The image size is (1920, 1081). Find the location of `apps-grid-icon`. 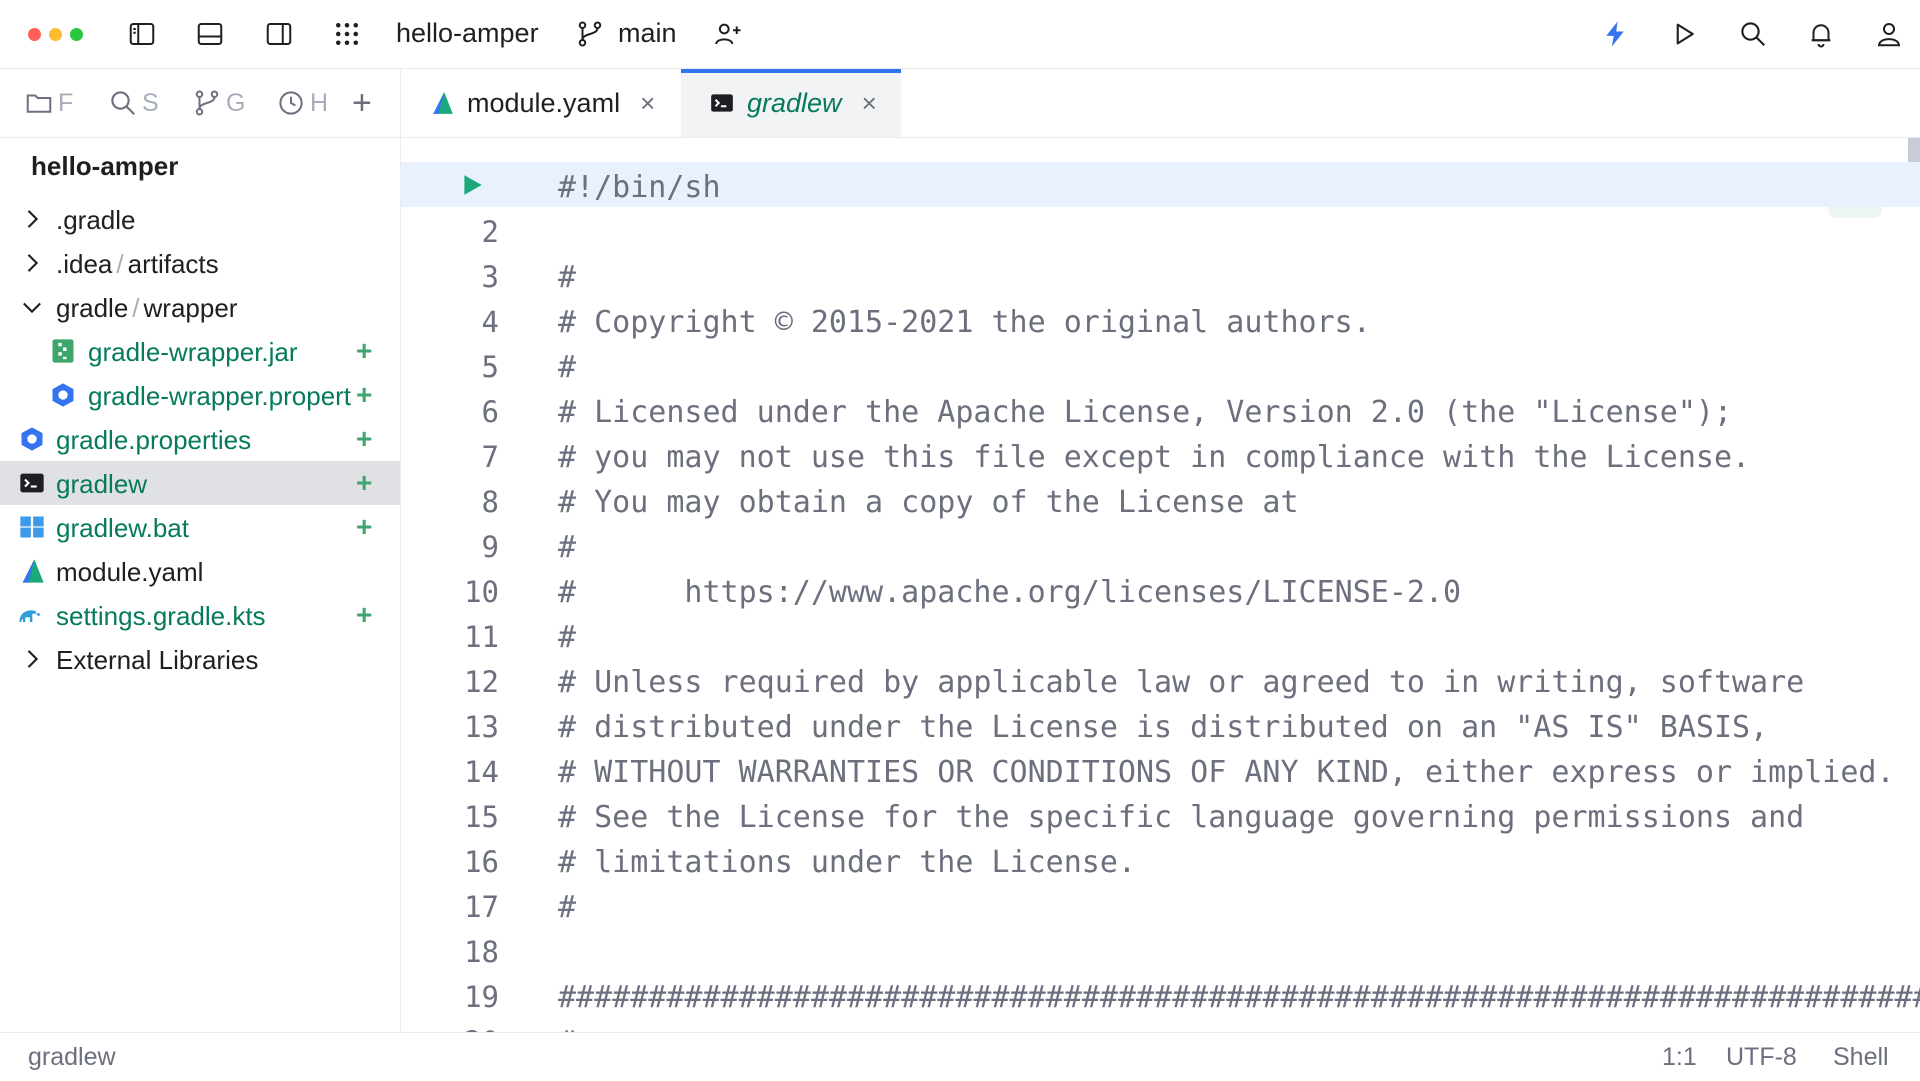

apps-grid-icon is located at coordinates (347, 34).